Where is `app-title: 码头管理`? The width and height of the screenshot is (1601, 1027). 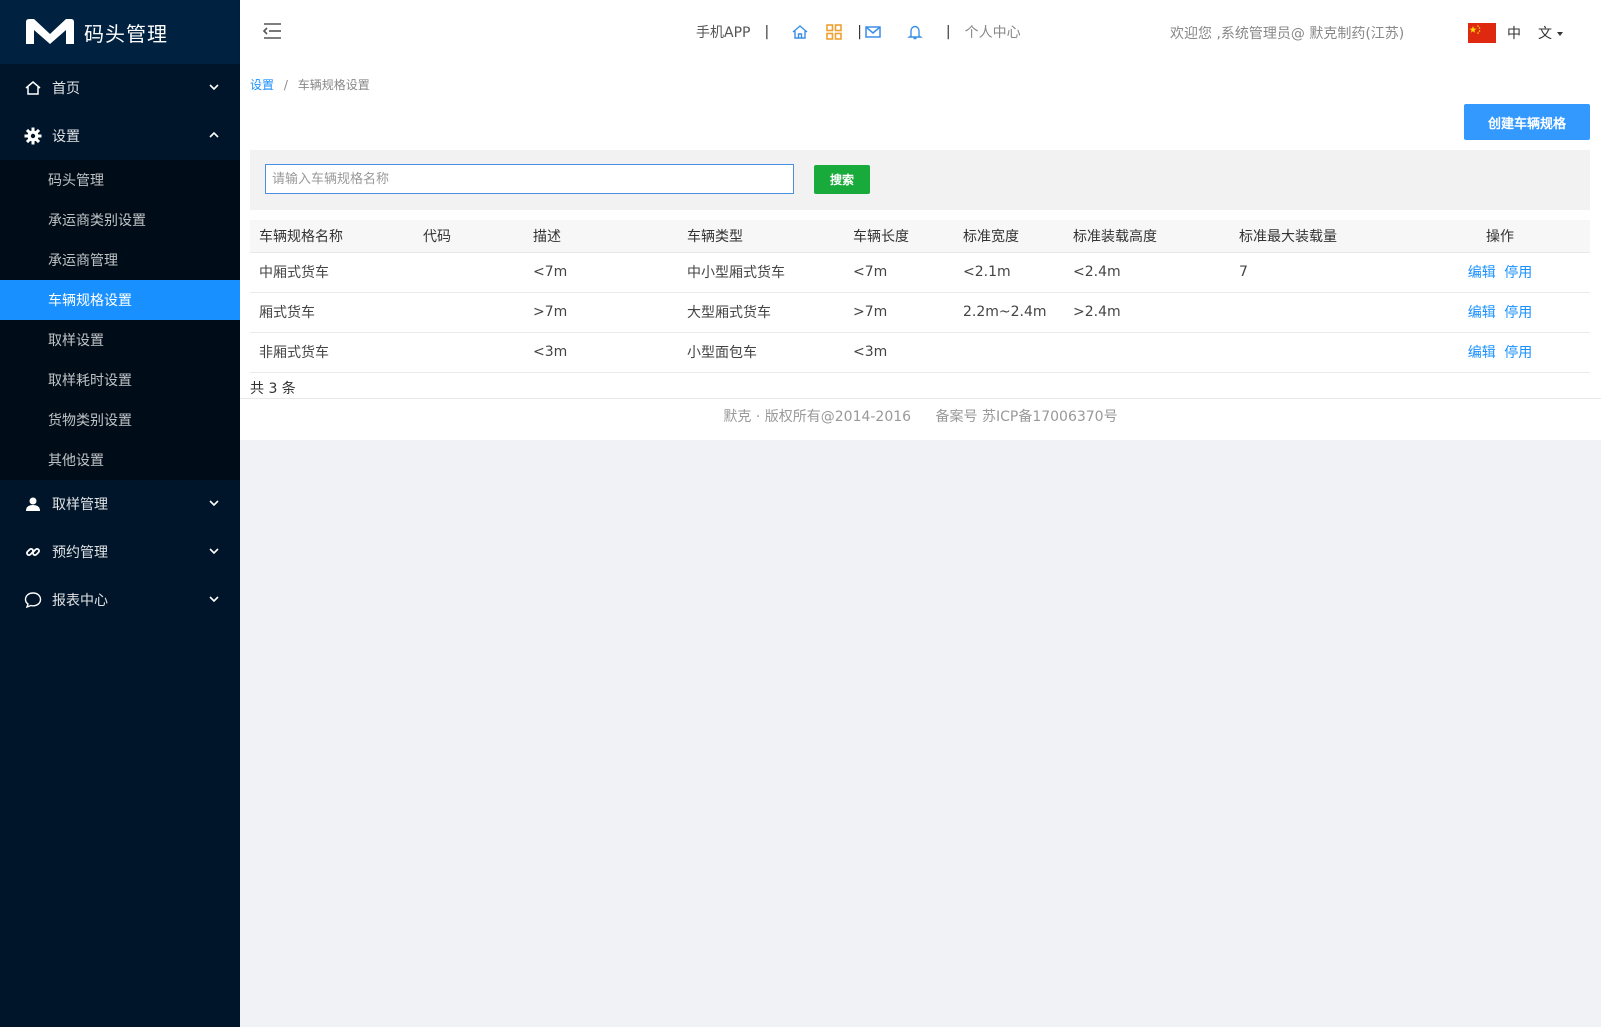 app-title: 码头管理 is located at coordinates (126, 33).